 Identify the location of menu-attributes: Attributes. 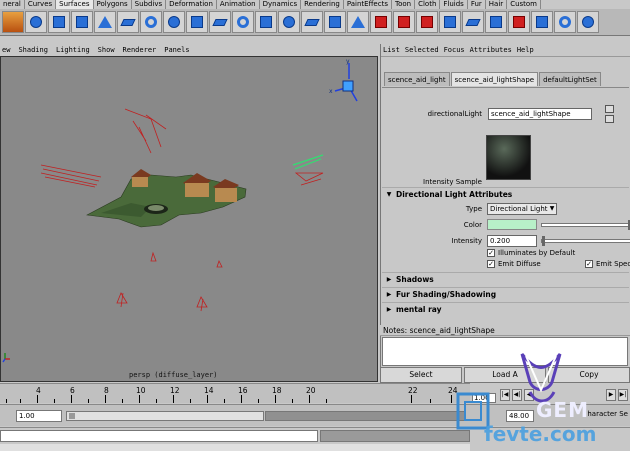
(491, 50).